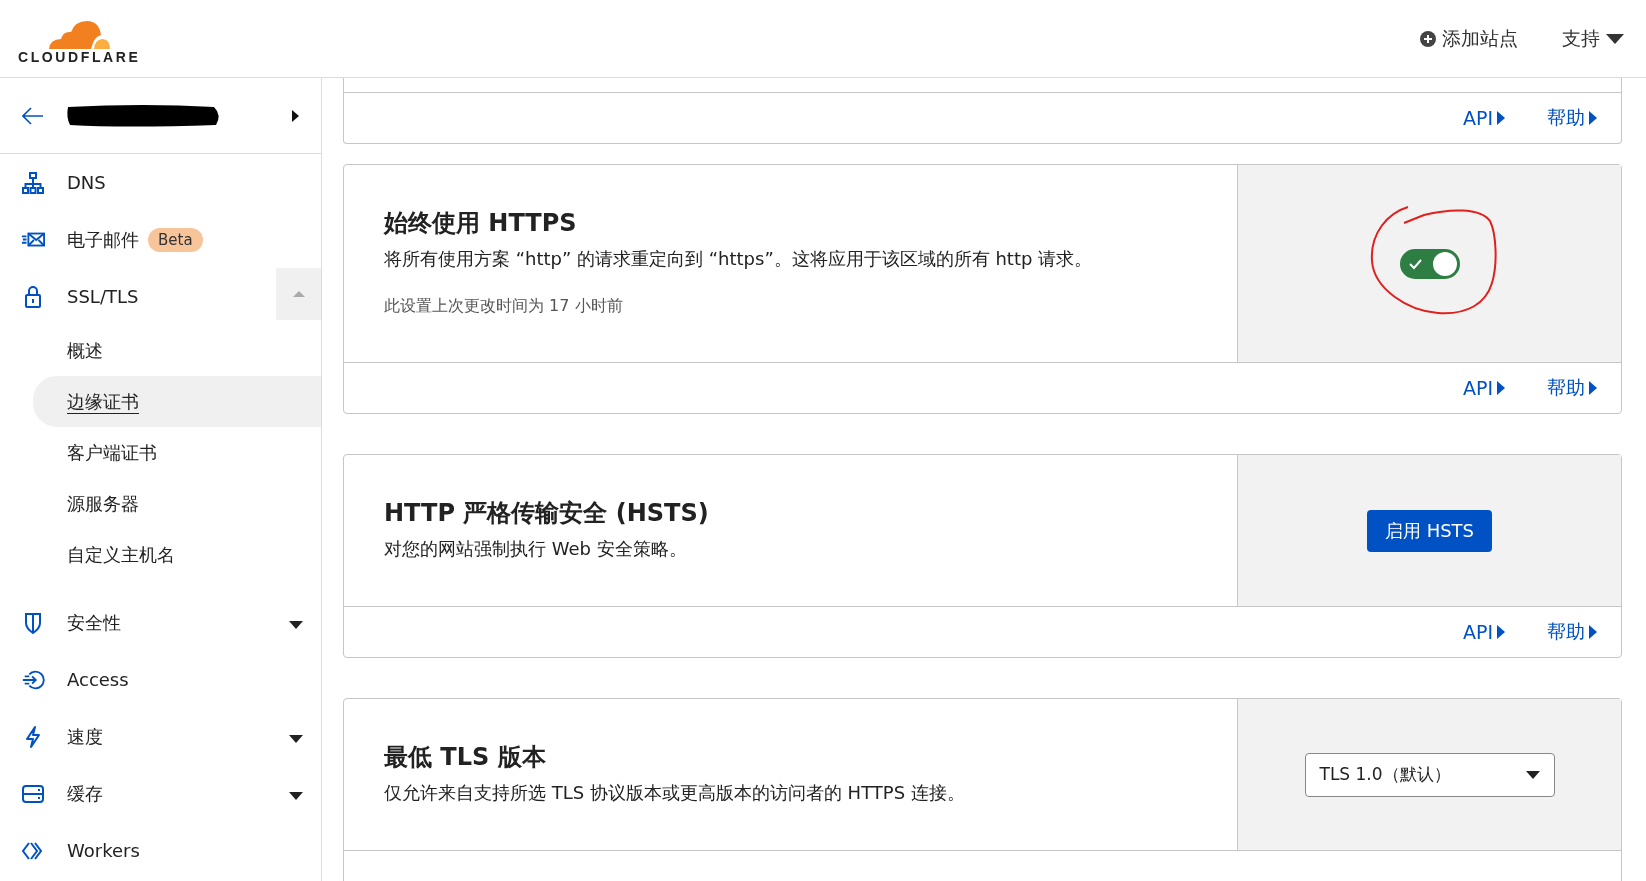 The width and height of the screenshot is (1646, 881). Describe the element at coordinates (160, 182) in the screenshot. I see `sidebar-item: DNS` at that location.